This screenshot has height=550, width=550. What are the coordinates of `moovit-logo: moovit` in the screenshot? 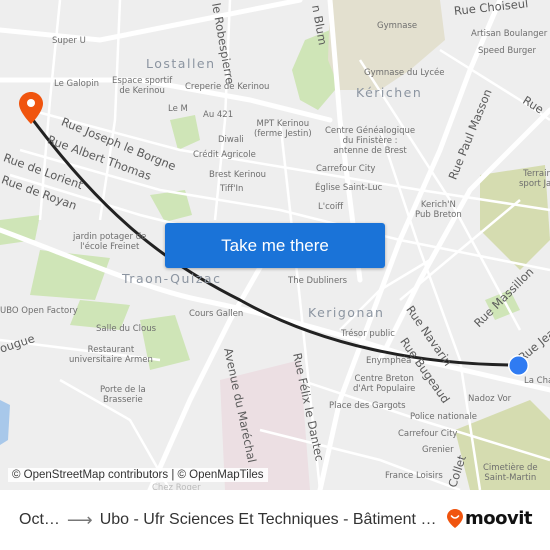 It's located at (490, 518).